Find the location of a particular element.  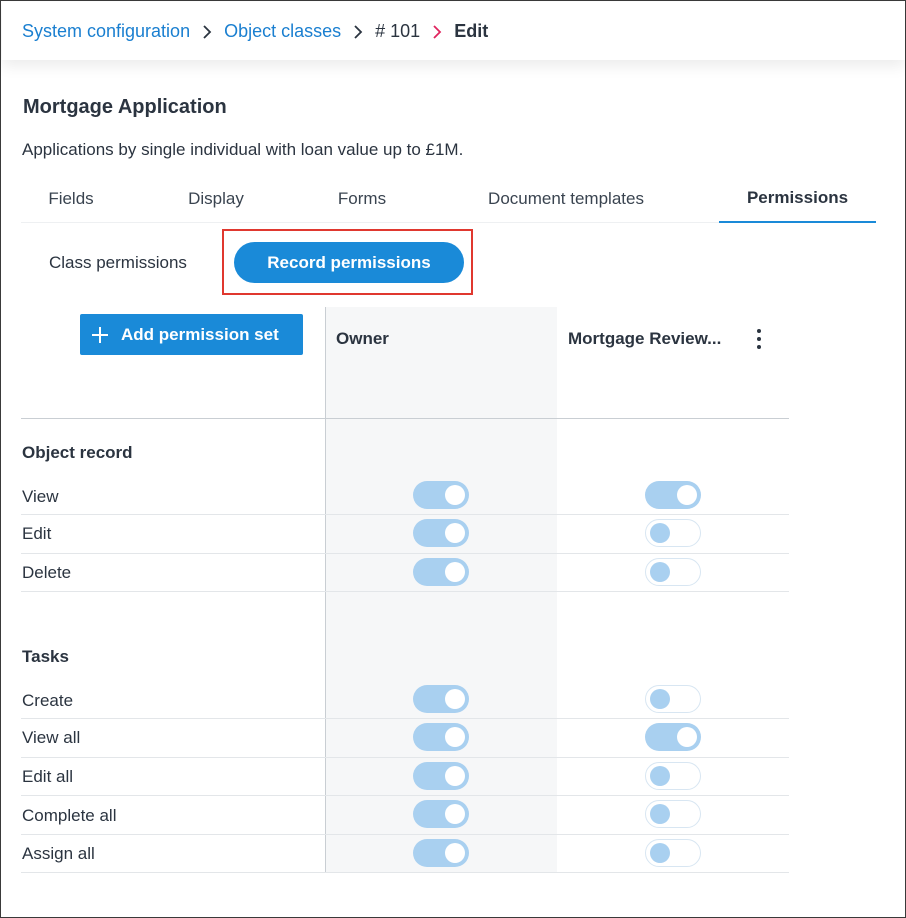

breadcrumb-current: Edit is located at coordinates (471, 31).